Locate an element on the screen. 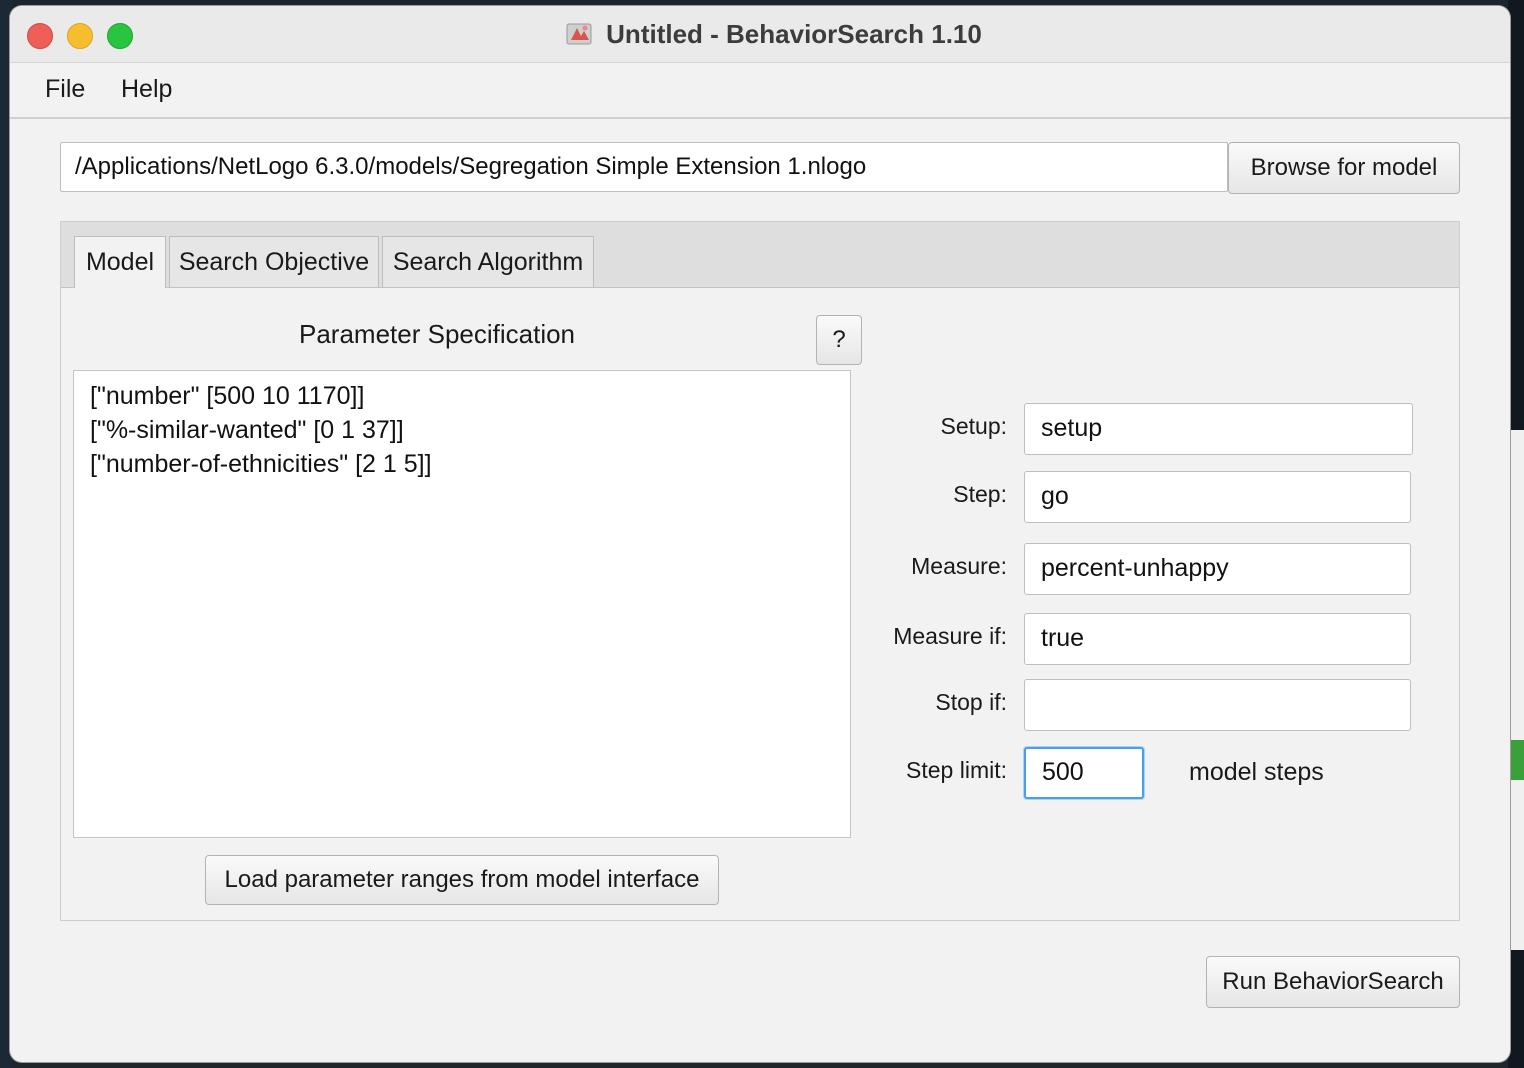 This screenshot has height=1068, width=1524. tab-search-algorithm: Search Algorithm is located at coordinates (488, 261).